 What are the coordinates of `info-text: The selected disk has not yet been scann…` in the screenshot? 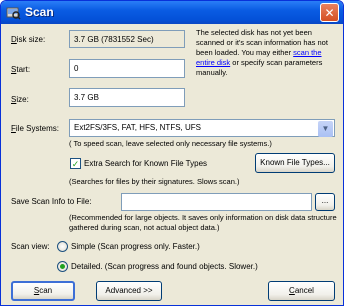 It's located at (268, 53).